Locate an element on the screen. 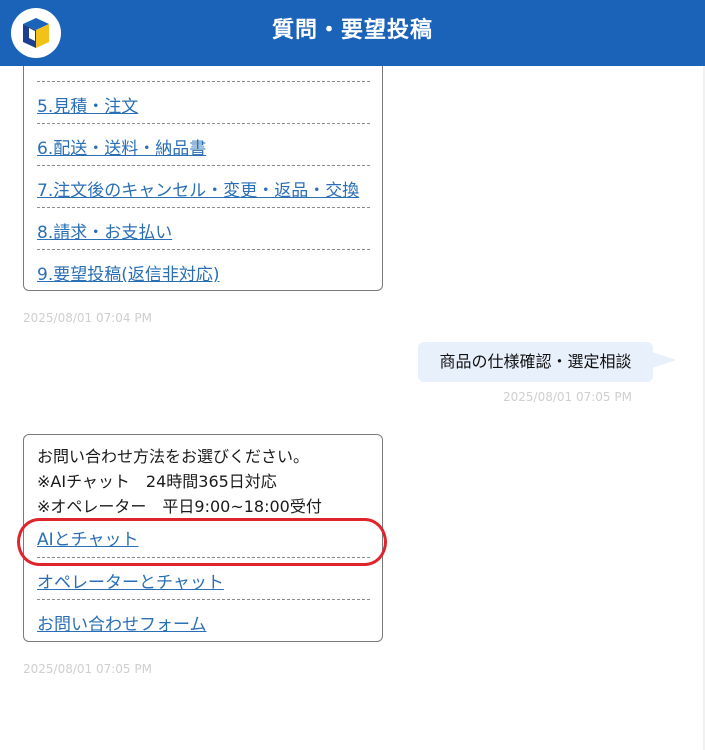  operator-hours: ※オペレーター 平日9:00~18:00受付 is located at coordinates (179, 506).